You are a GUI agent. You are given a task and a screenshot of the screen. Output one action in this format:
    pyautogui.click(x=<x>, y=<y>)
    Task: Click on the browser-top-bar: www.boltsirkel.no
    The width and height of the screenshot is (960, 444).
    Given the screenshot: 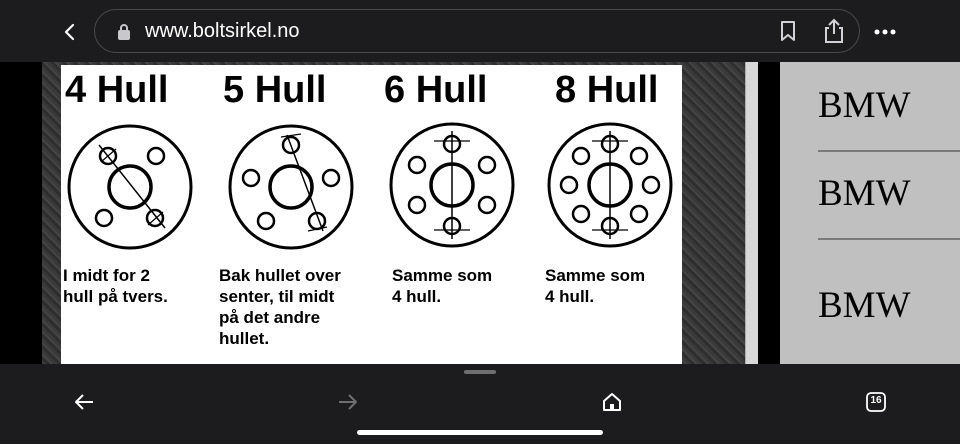 What is the action you would take?
    pyautogui.click(x=480, y=31)
    